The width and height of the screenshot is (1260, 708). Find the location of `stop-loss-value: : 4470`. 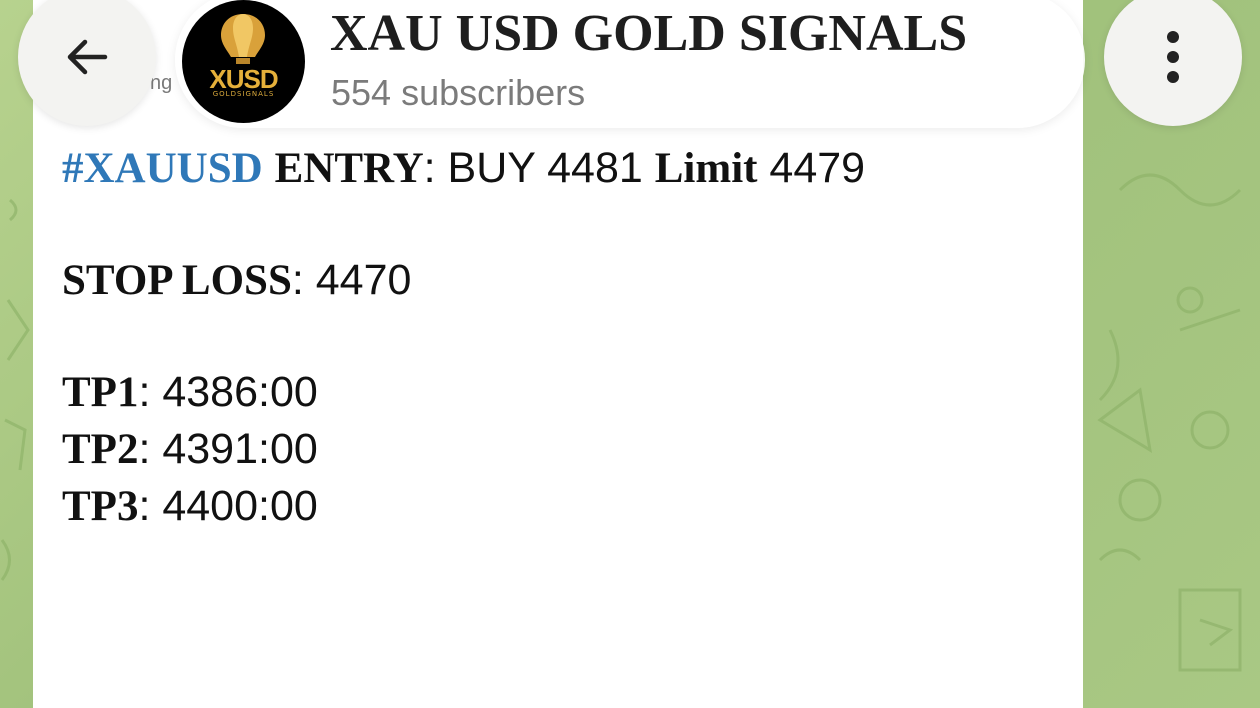

stop-loss-value: : 4470 is located at coordinates (351, 280).